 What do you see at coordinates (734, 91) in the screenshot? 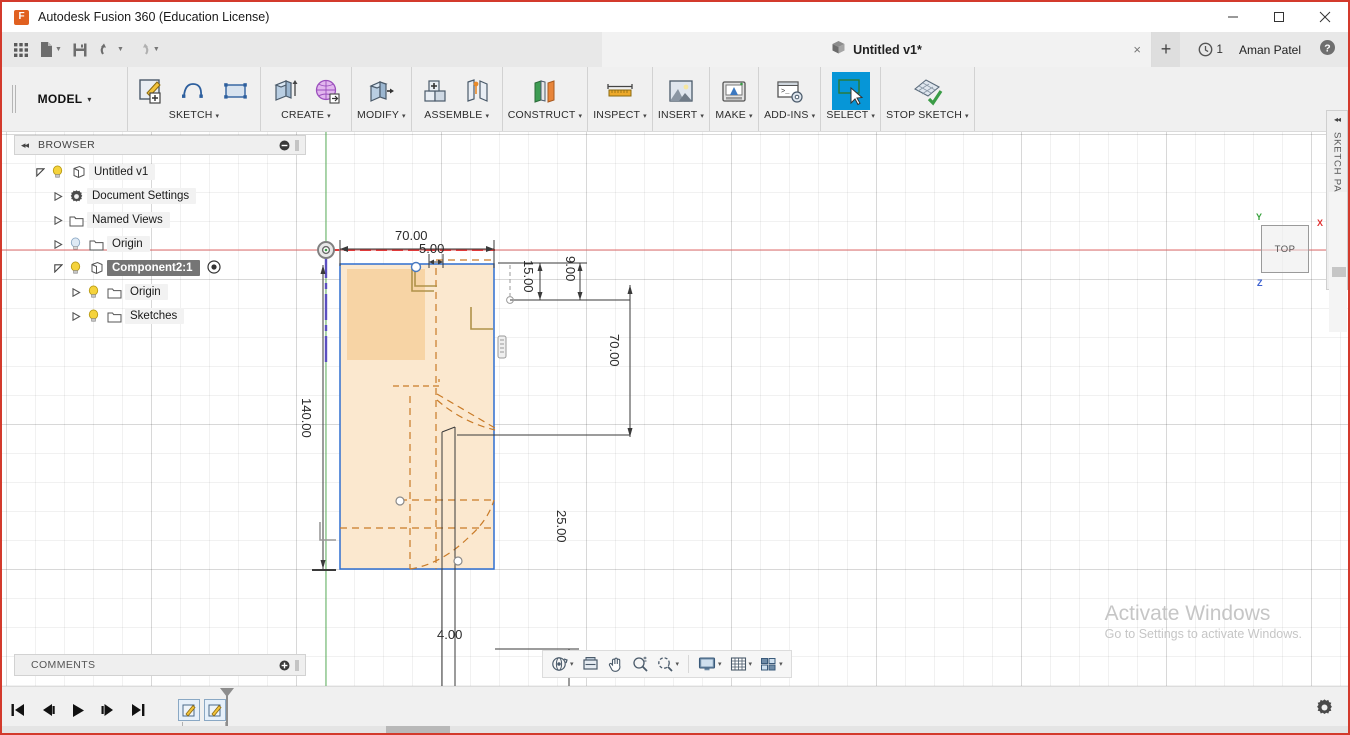
I see `3d-print-icon` at bounding box center [734, 91].